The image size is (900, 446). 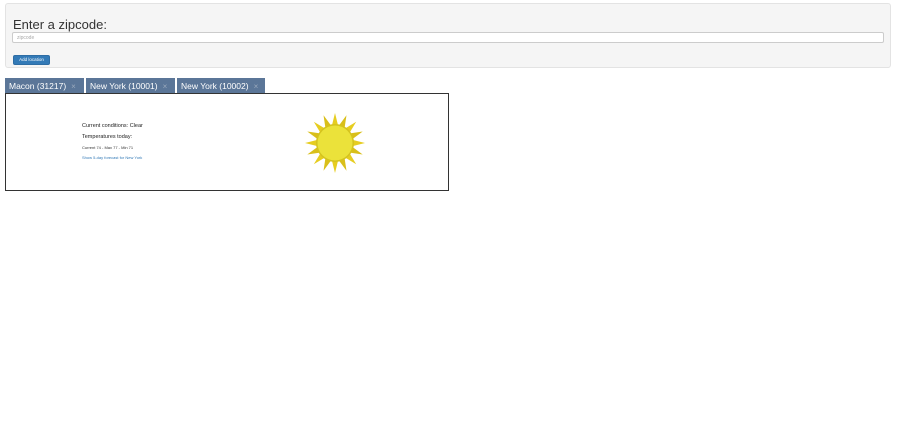 I want to click on temperatures-label: Temperatures today:, so click(x=107, y=137).